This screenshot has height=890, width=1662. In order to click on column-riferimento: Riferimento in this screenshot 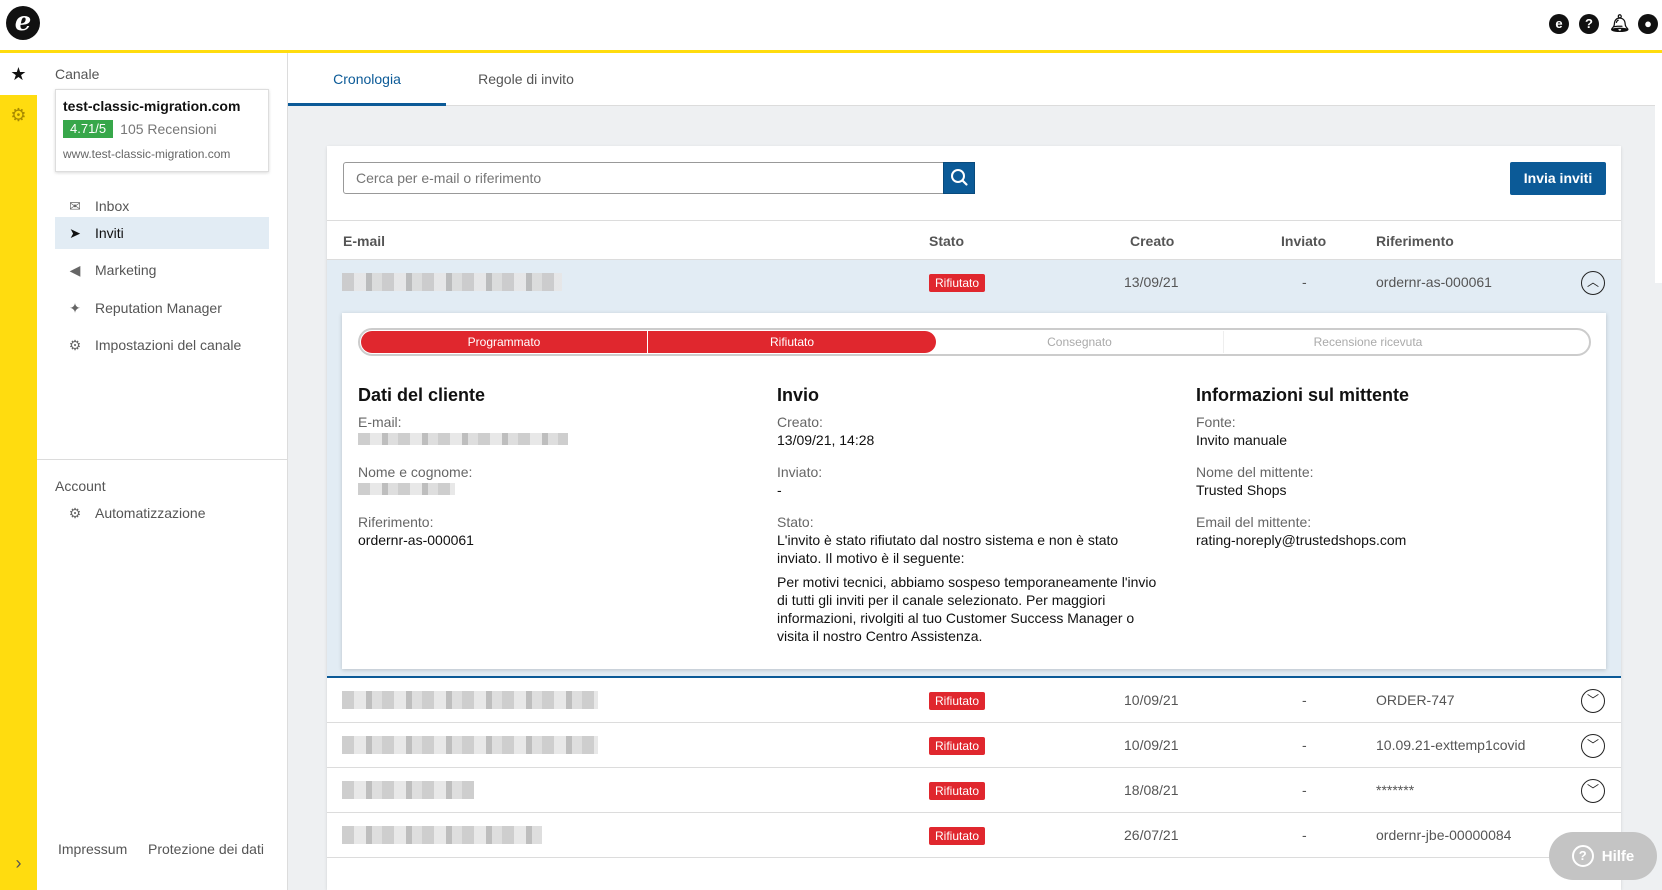, I will do `click(1415, 241)`.